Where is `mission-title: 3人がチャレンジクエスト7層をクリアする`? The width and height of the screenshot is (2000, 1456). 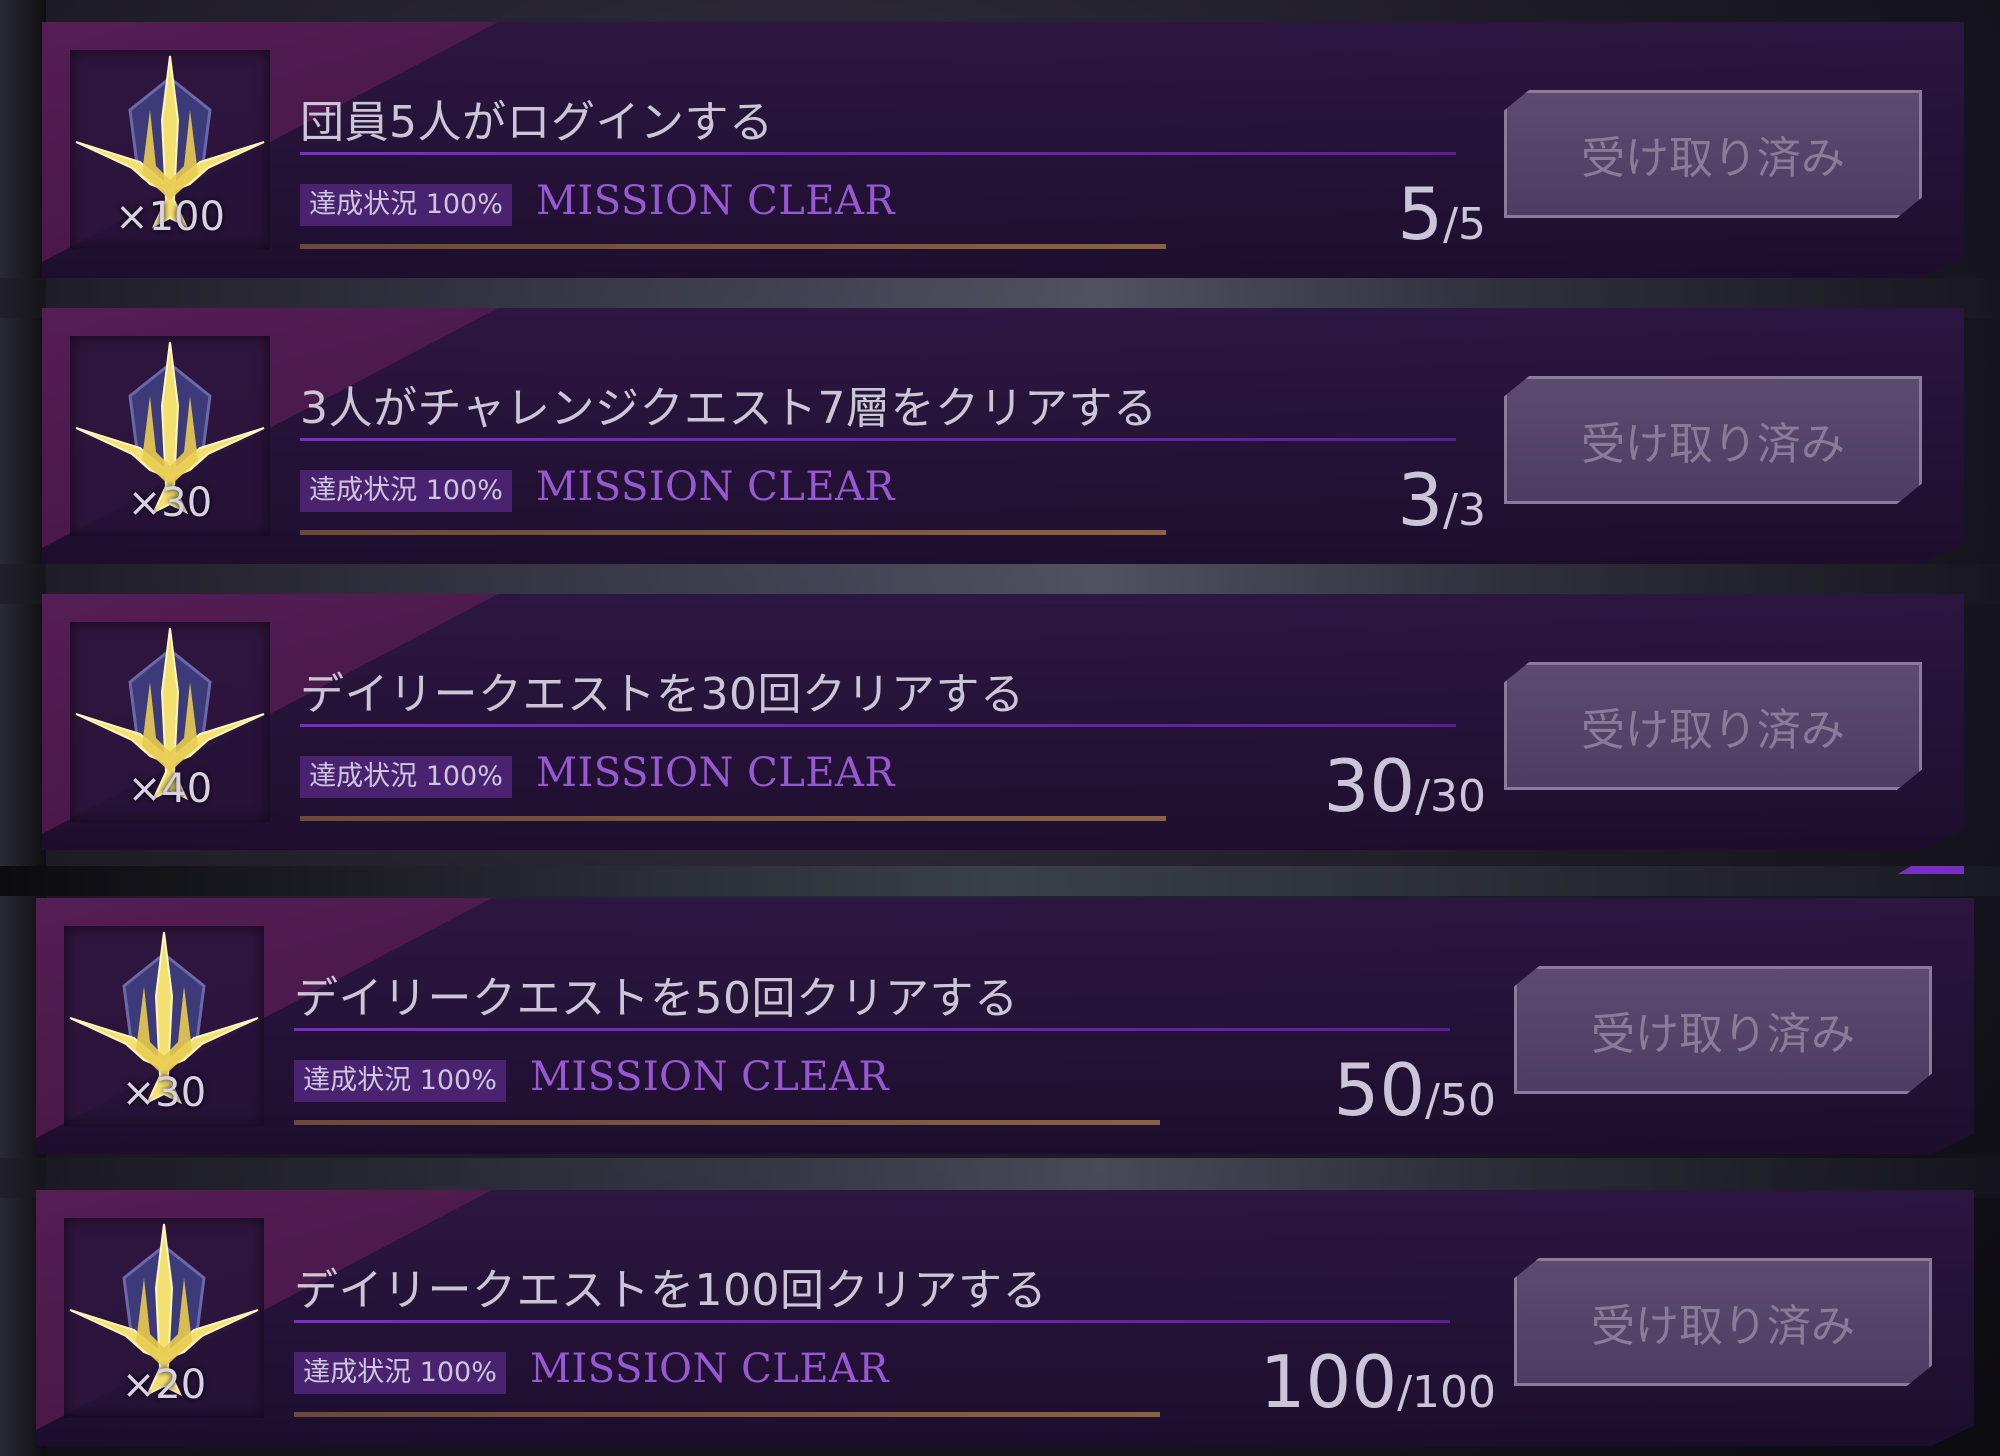 mission-title: 3人がチャレンジクエスト7層をクリアする is located at coordinates (729, 408).